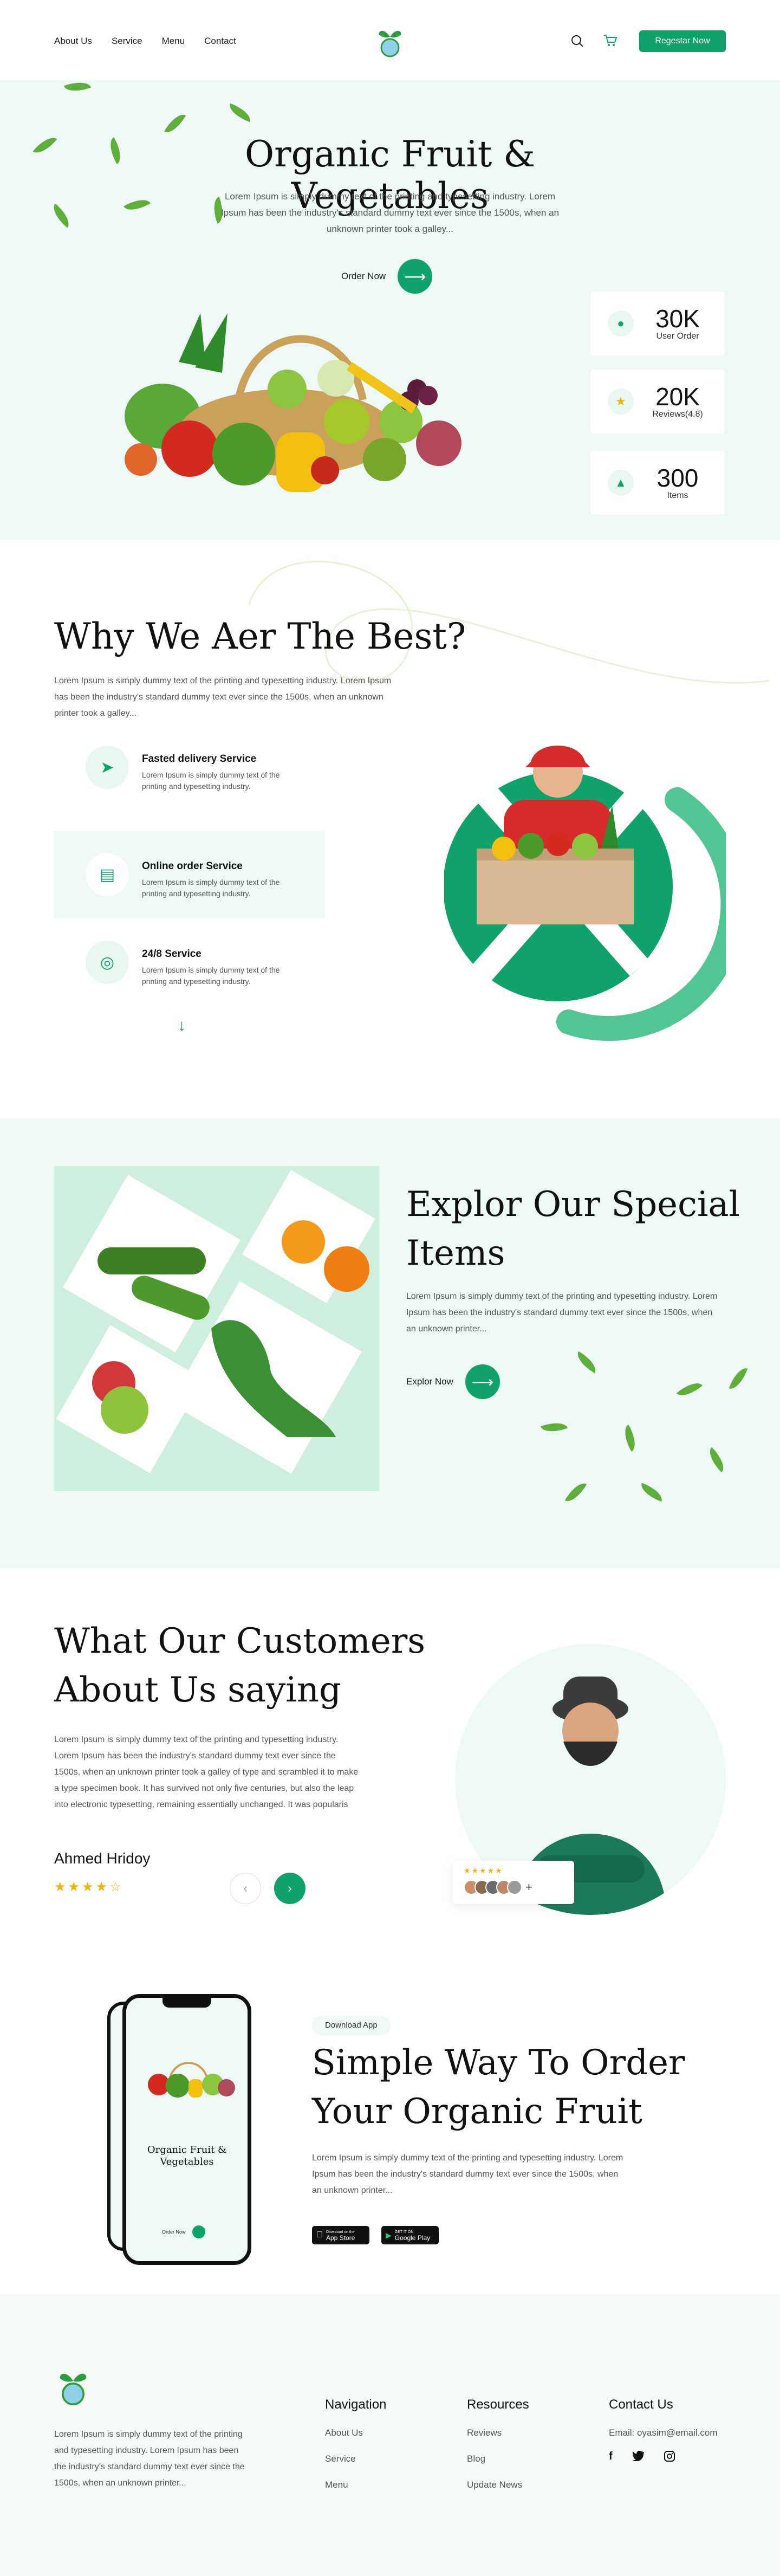 The width and height of the screenshot is (780, 2576). I want to click on delivery-icon: ➤, so click(107, 767).